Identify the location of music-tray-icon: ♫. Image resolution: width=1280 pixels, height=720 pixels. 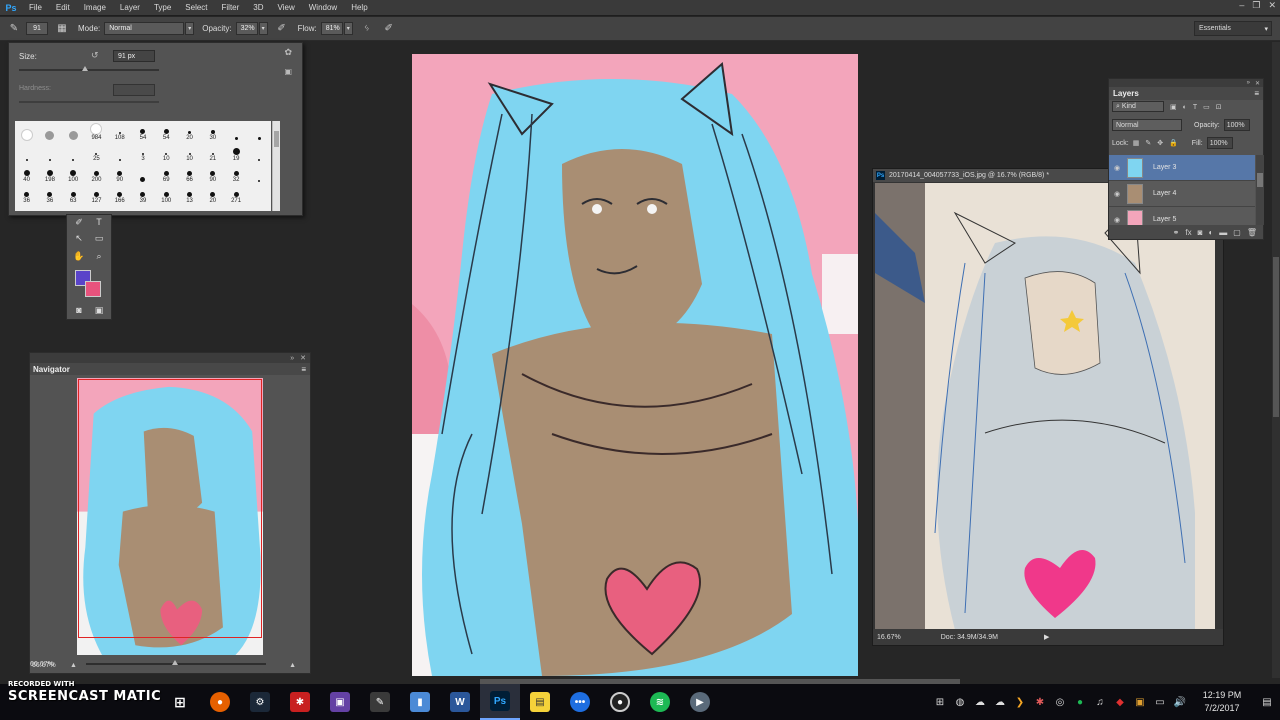
(1100, 702).